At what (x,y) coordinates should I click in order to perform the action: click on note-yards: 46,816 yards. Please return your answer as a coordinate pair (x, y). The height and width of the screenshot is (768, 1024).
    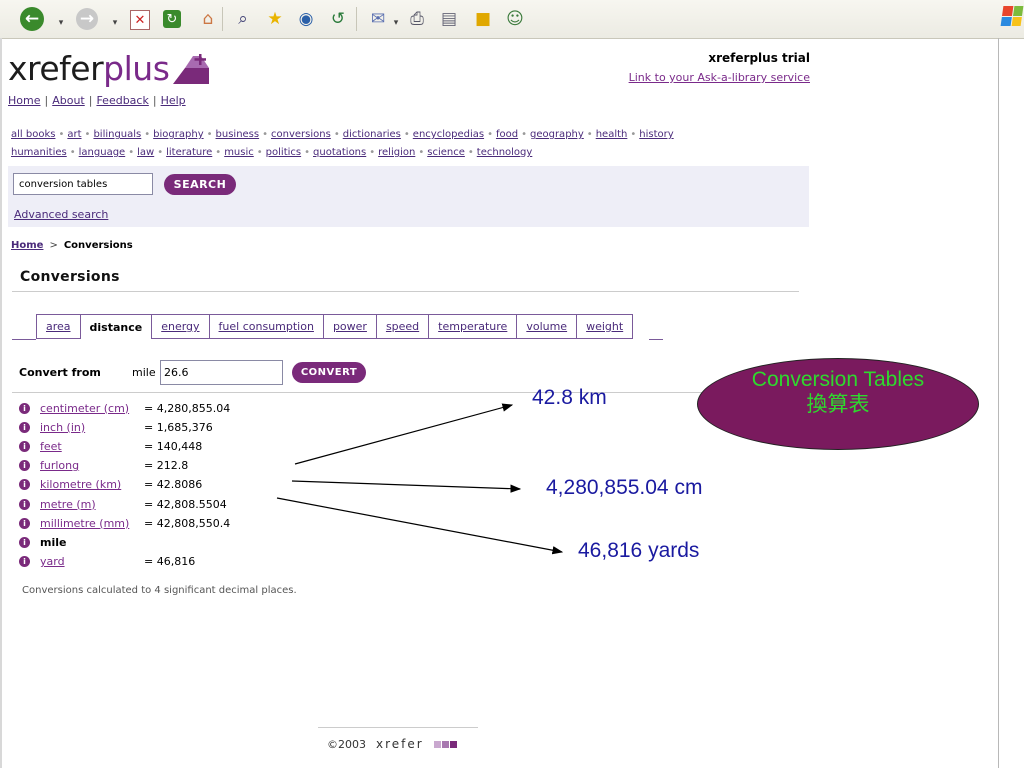
    Looking at the image, I should click on (639, 550).